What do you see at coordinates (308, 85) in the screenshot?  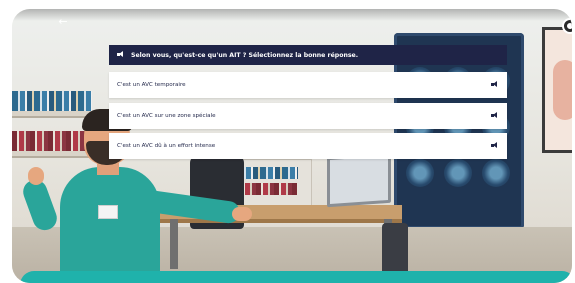 I see `answer-option-1: C'est un AVC temporaire` at bounding box center [308, 85].